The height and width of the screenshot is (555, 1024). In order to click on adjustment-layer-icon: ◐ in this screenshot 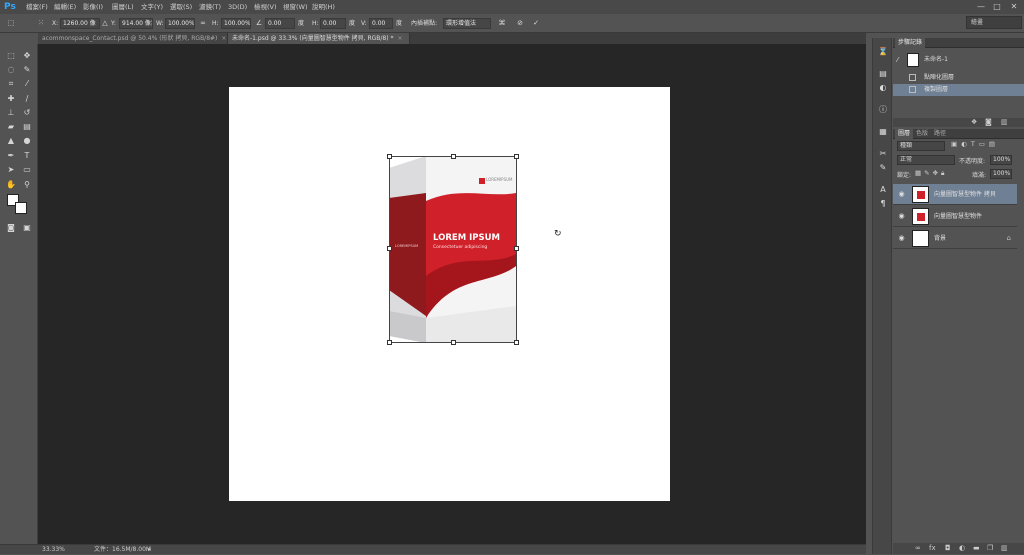, I will do `click(962, 548)`.